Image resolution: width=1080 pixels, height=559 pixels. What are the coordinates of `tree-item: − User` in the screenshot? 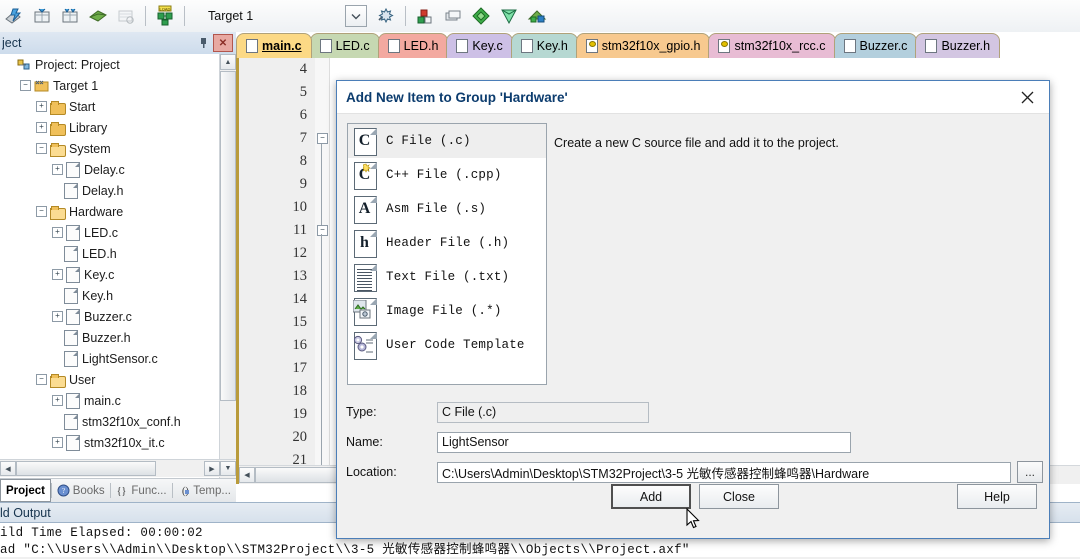 It's located at (110, 379).